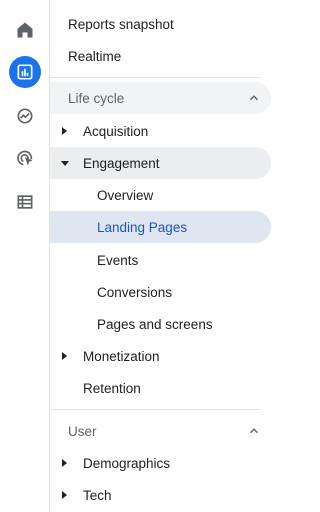 Image resolution: width=320 pixels, height=512 pixels. I want to click on nav-conversions: Conversions, so click(160, 292).